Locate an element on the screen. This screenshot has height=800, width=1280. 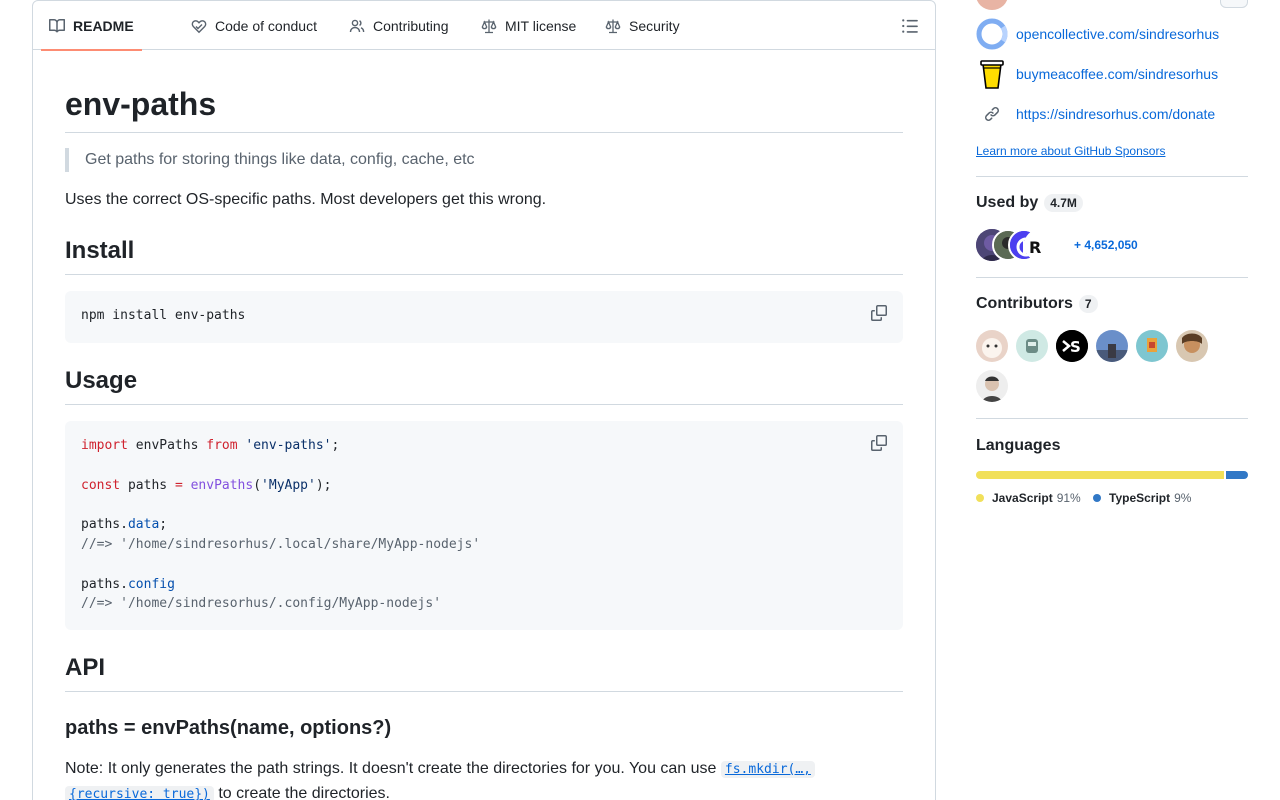
buymeacoffee-icon is located at coordinates (992, 74).